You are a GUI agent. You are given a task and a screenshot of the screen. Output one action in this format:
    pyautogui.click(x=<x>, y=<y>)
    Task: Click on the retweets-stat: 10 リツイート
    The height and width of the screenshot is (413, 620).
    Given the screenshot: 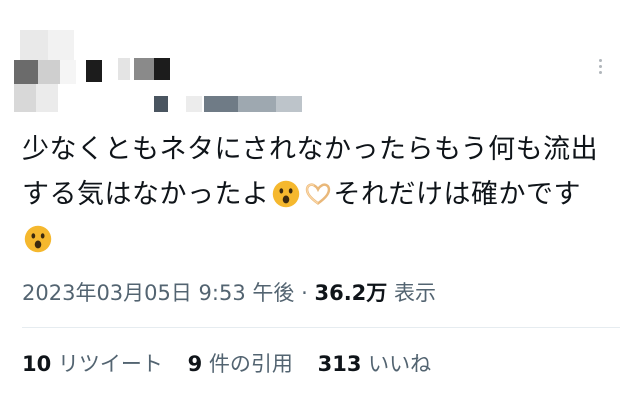 What is the action you would take?
    pyautogui.click(x=92, y=364)
    